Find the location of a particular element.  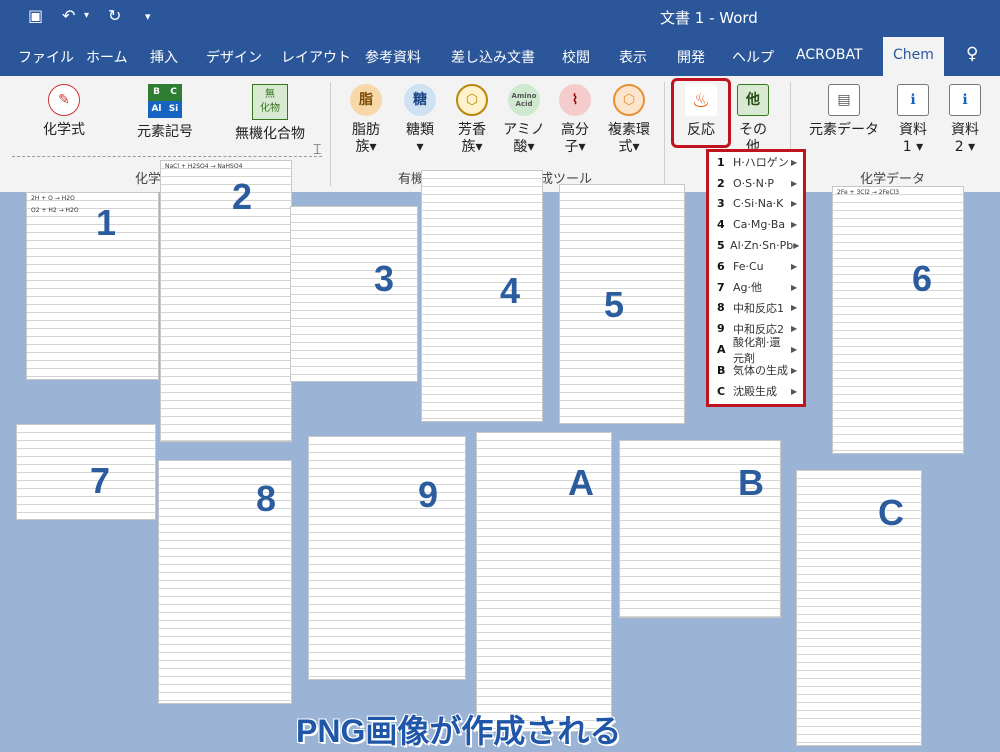

group-label-chemdata: 化学データ is located at coordinates (893, 179).